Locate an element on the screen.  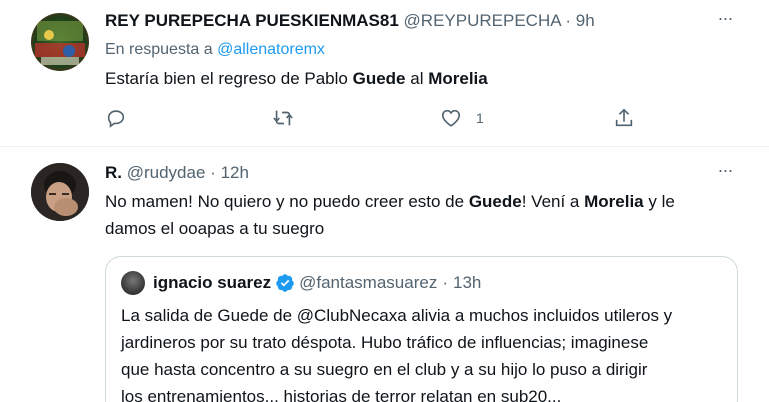
reply-icon is located at coordinates (116, 119).